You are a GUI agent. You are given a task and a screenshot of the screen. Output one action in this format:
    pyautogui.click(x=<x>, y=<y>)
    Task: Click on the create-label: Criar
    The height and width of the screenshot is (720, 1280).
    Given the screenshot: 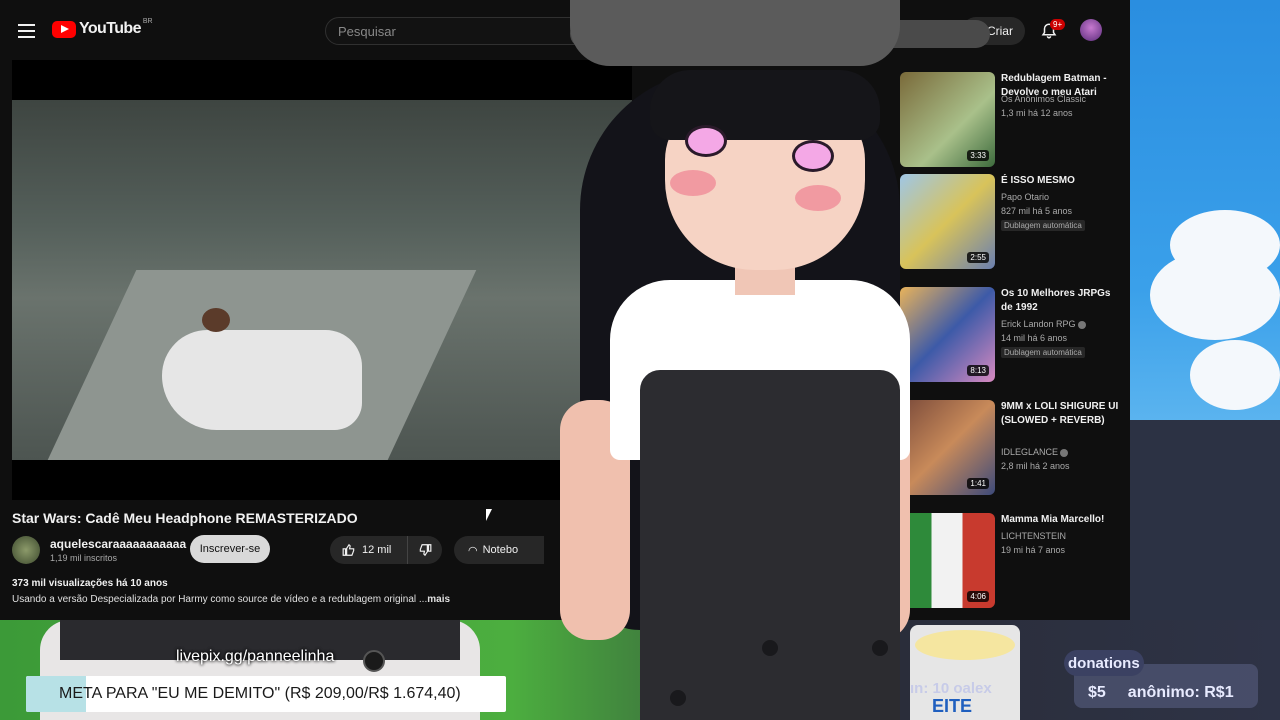 What is the action you would take?
    pyautogui.click(x=999, y=31)
    